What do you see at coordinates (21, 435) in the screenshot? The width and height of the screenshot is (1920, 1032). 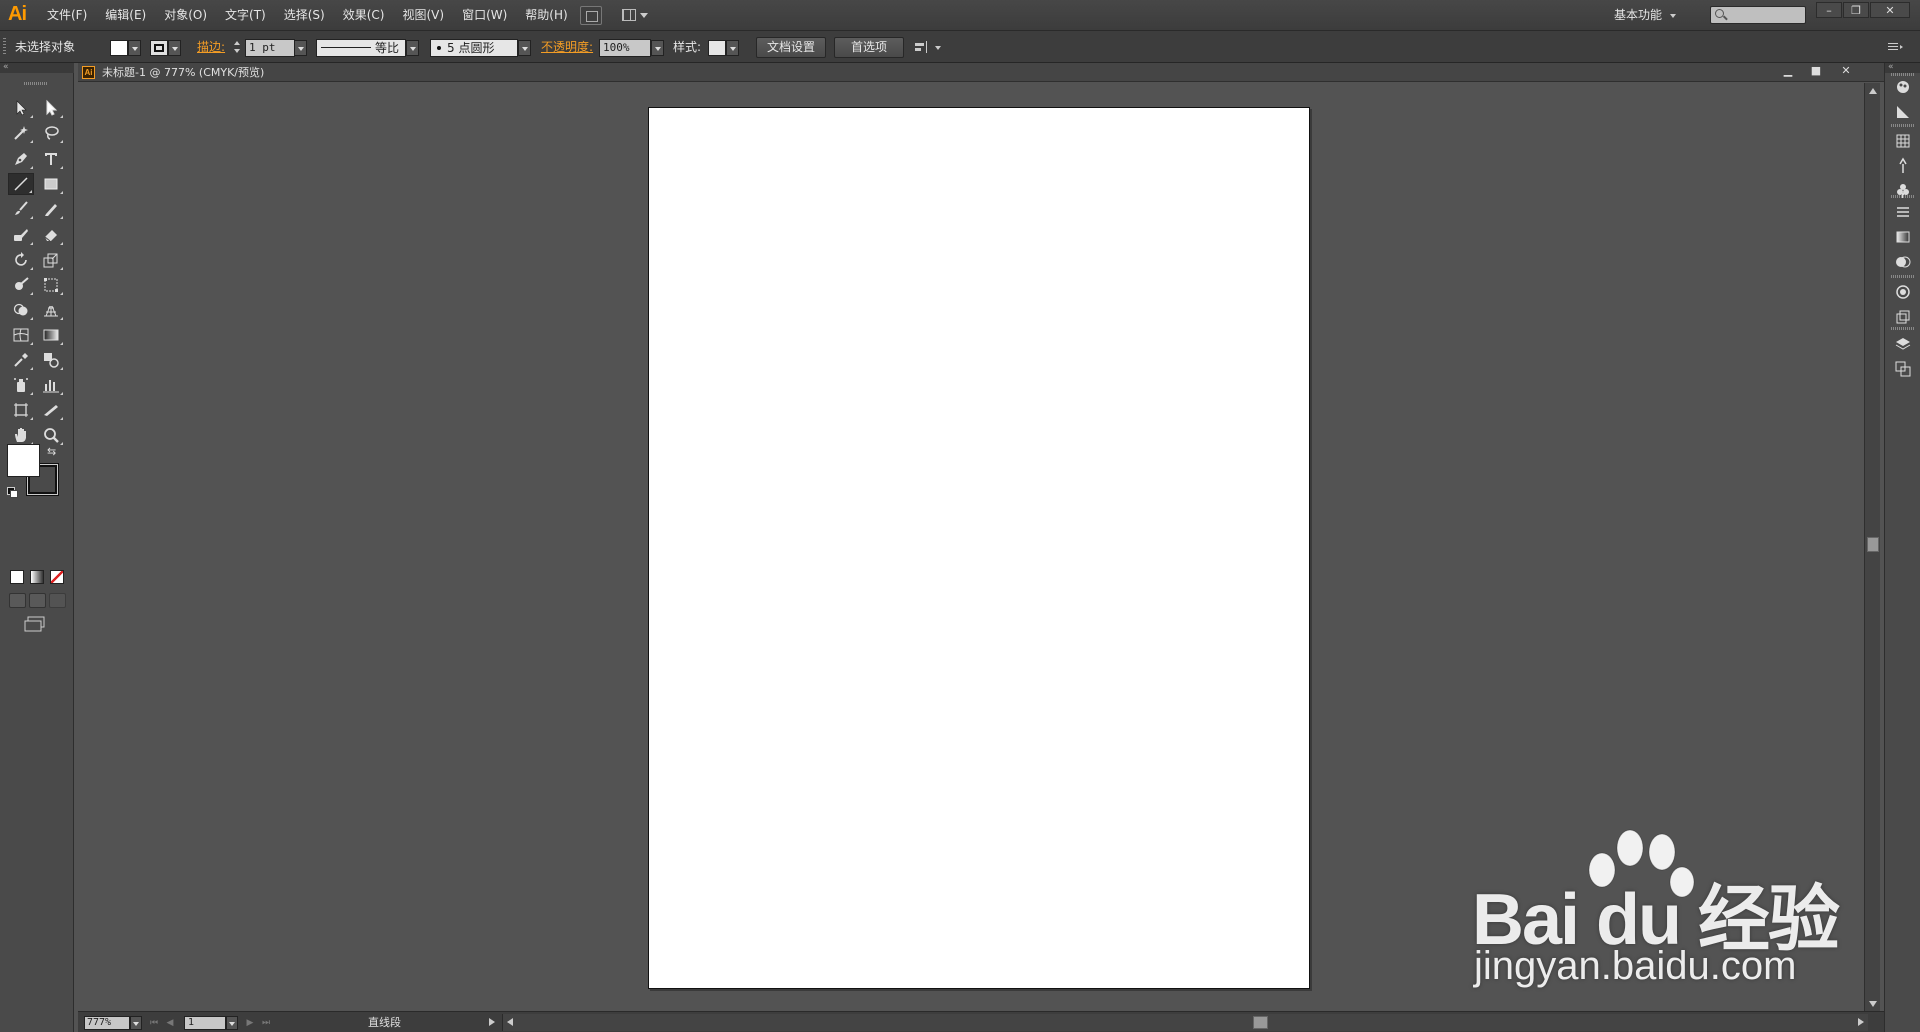 I see `hand-tool-button` at bounding box center [21, 435].